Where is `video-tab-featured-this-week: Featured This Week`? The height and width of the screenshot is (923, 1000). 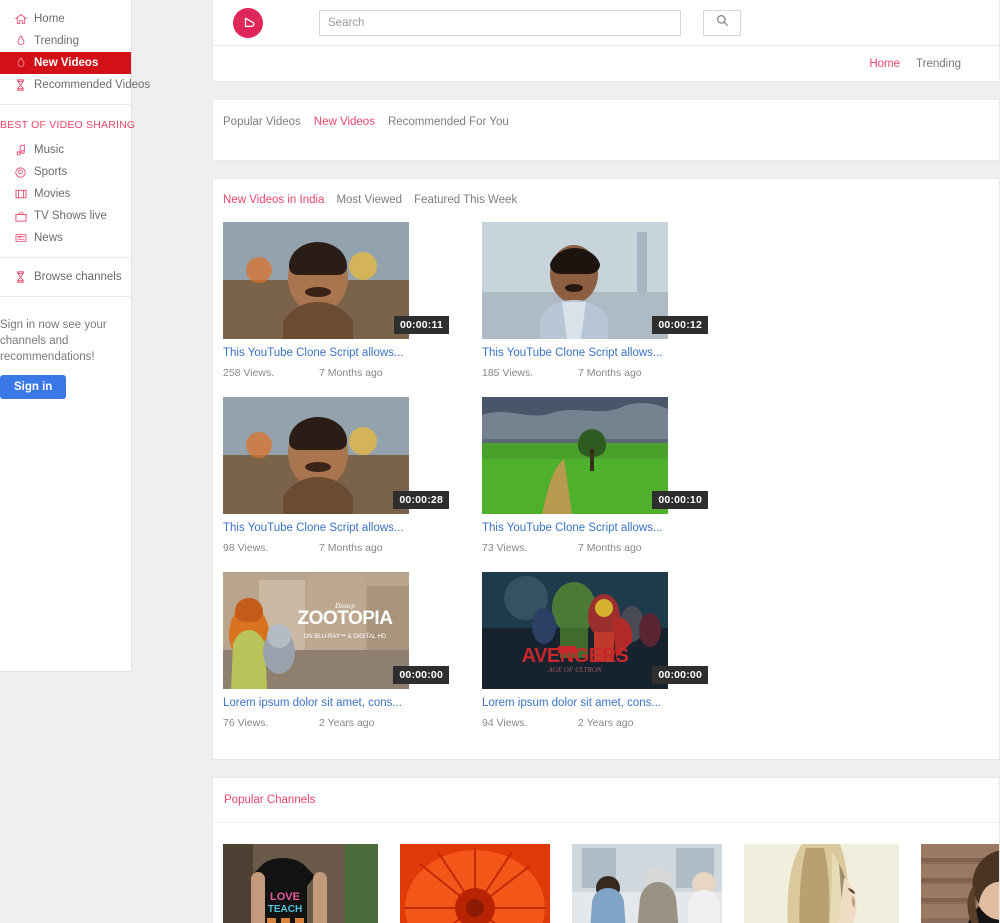 video-tab-featured-this-week: Featured This Week is located at coordinates (465, 200).